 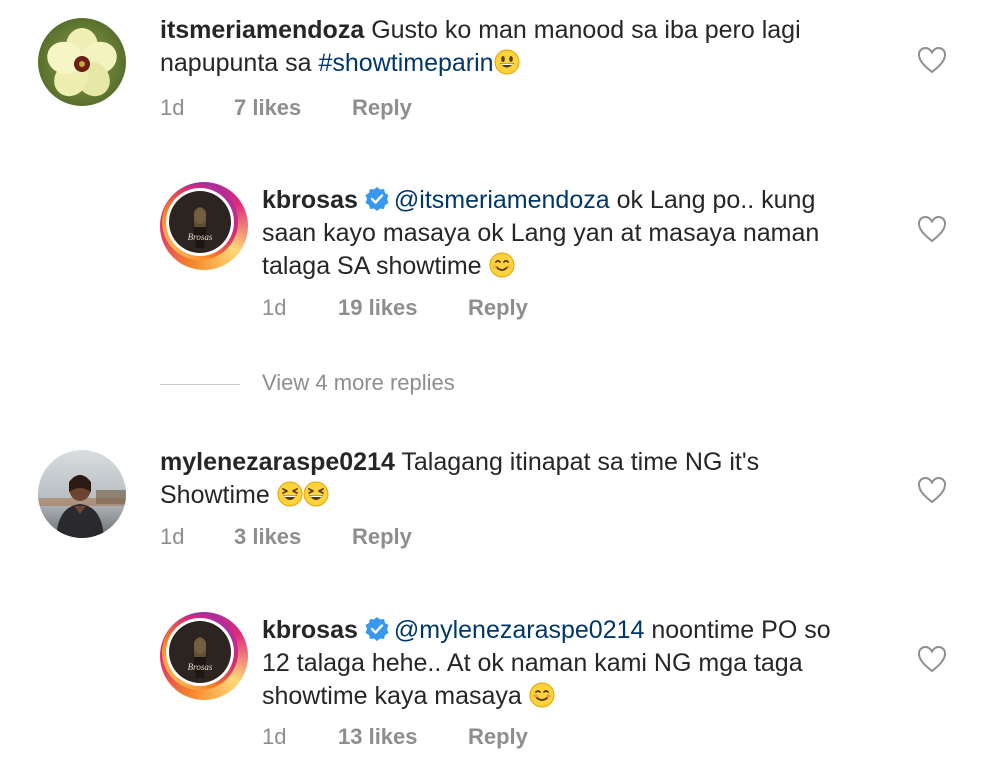 What do you see at coordinates (737, 630) in the screenshot?
I see `comment-text: noontime PO so` at bounding box center [737, 630].